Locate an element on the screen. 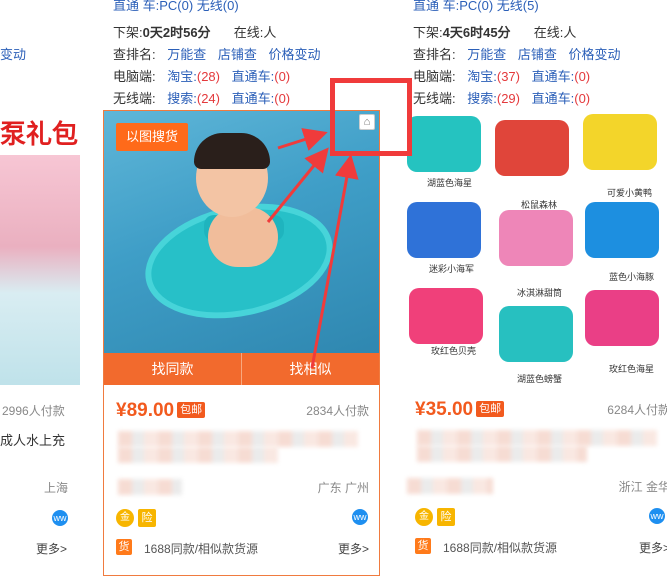  find-similar-button: 找相似 is located at coordinates (310, 369).